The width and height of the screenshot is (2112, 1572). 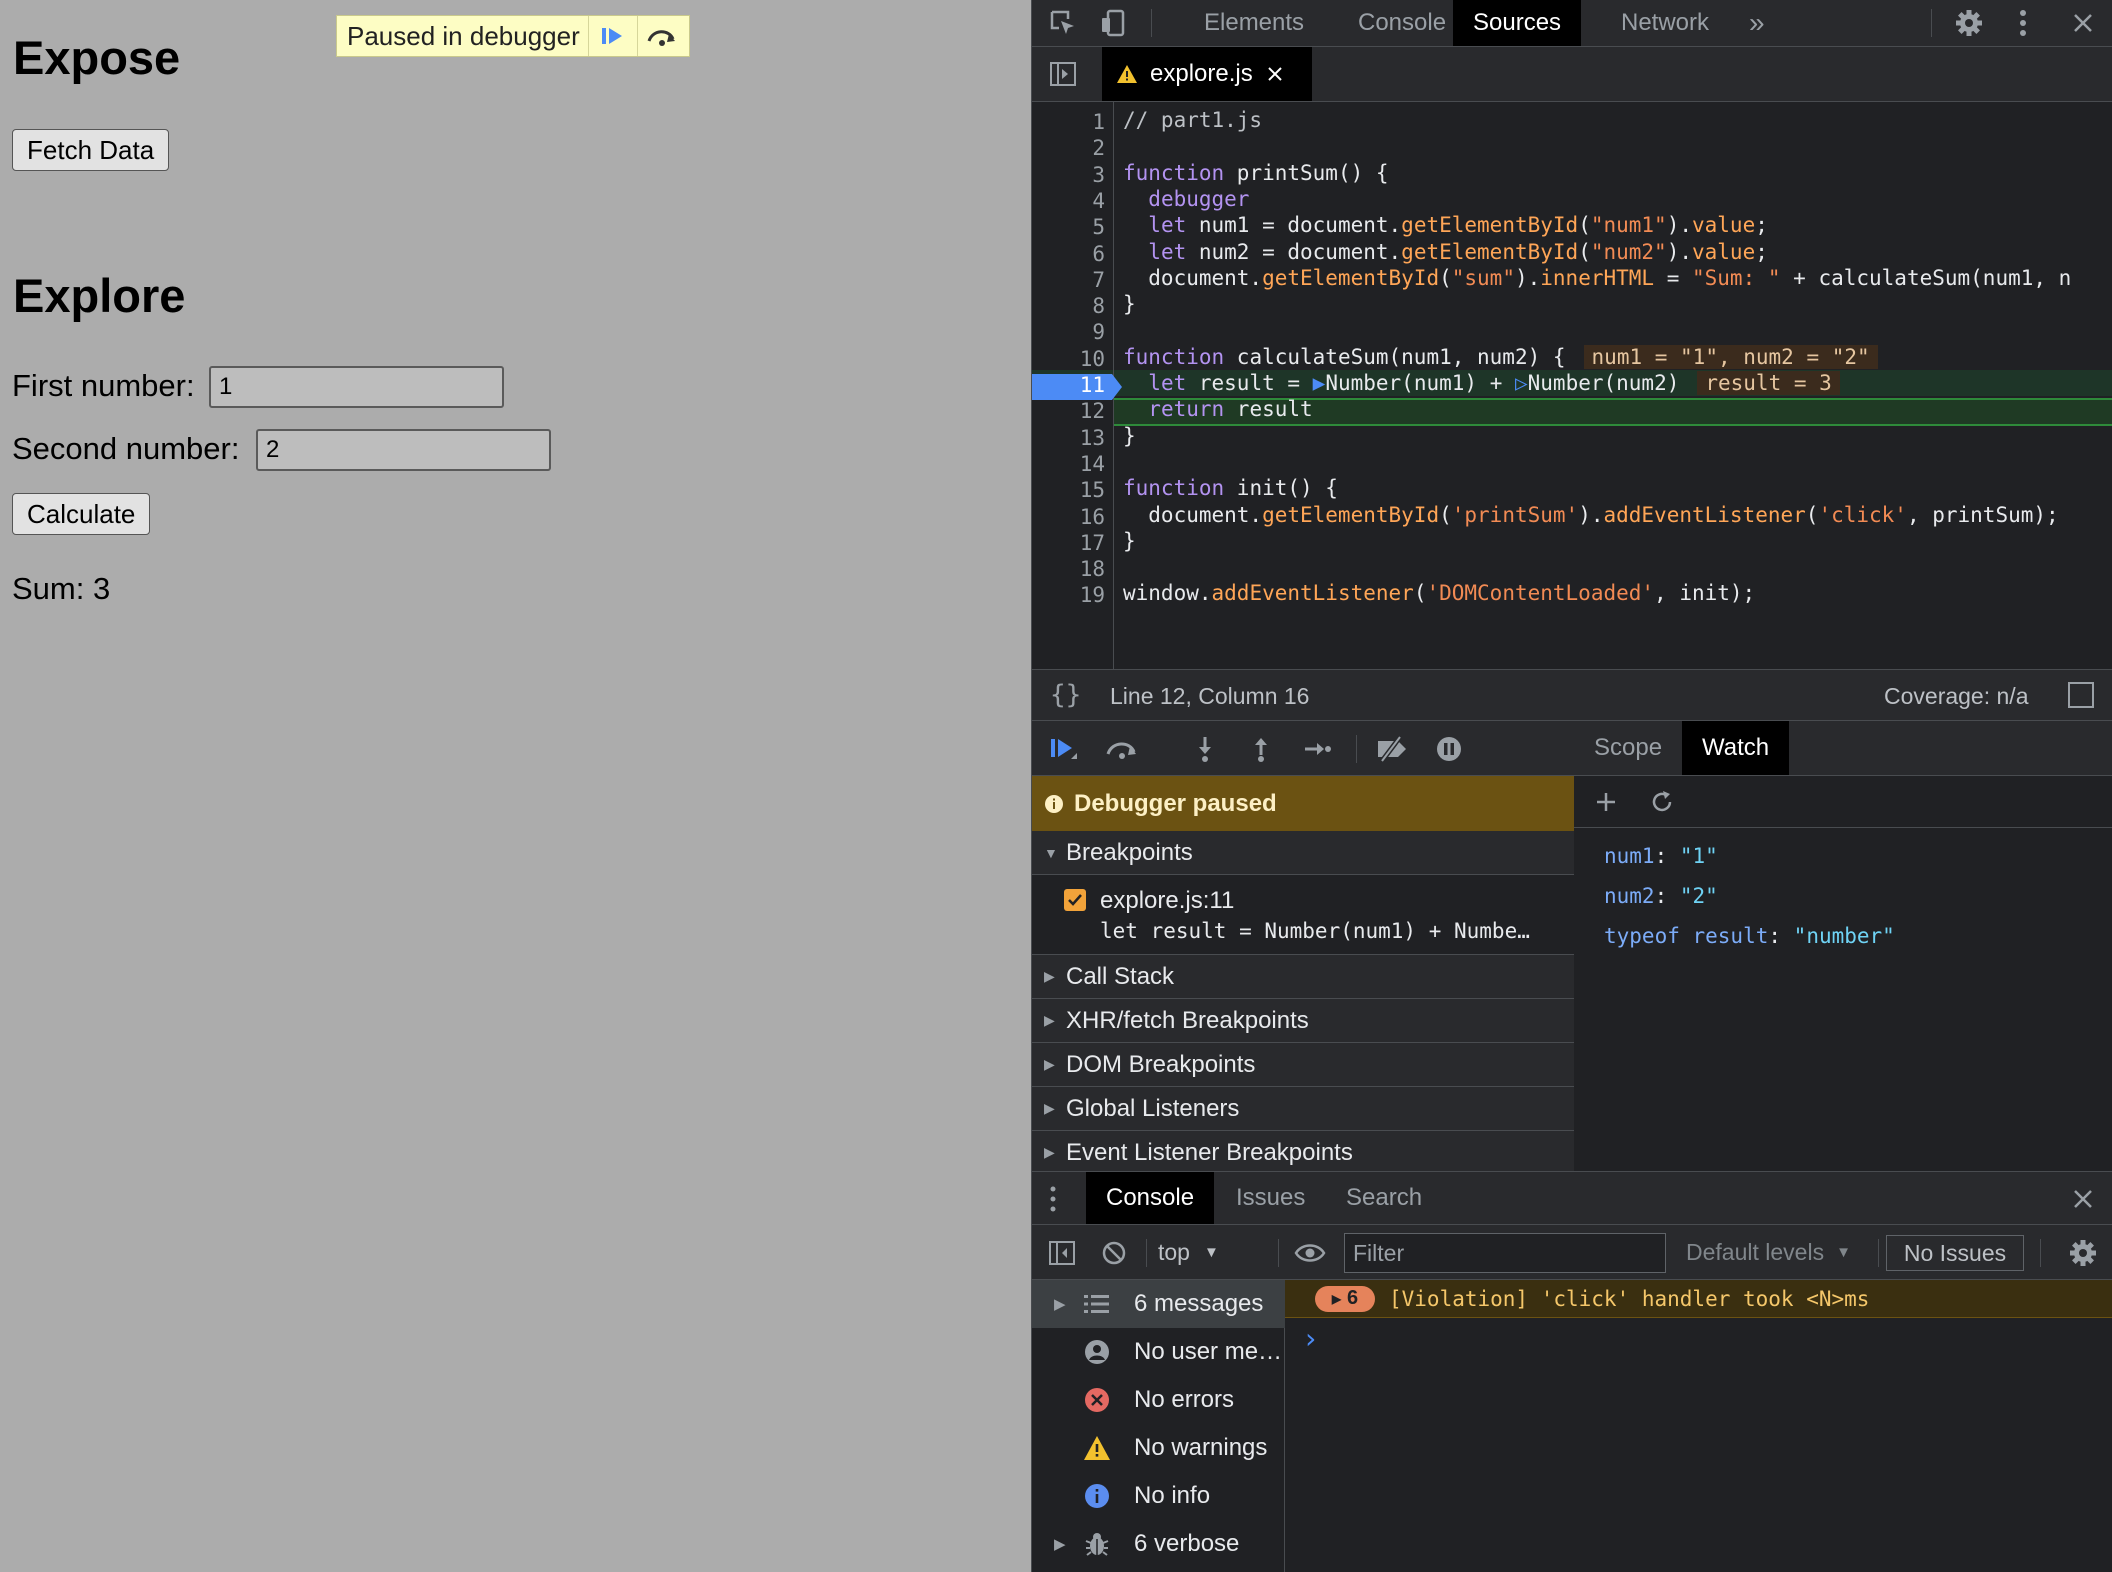 What do you see at coordinates (1665, 23) in the screenshot?
I see `tab-network: Network` at bounding box center [1665, 23].